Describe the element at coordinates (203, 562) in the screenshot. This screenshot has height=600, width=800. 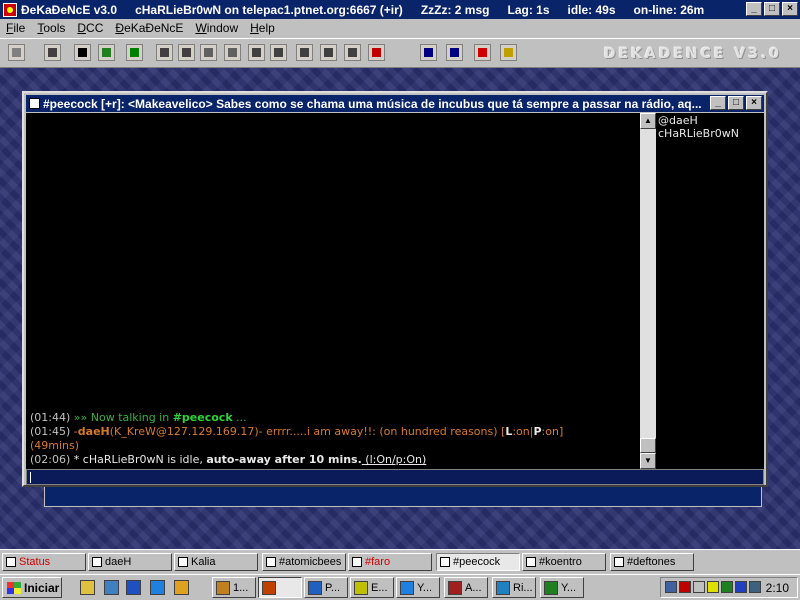
I see `switchbar-label: Kalia` at that location.